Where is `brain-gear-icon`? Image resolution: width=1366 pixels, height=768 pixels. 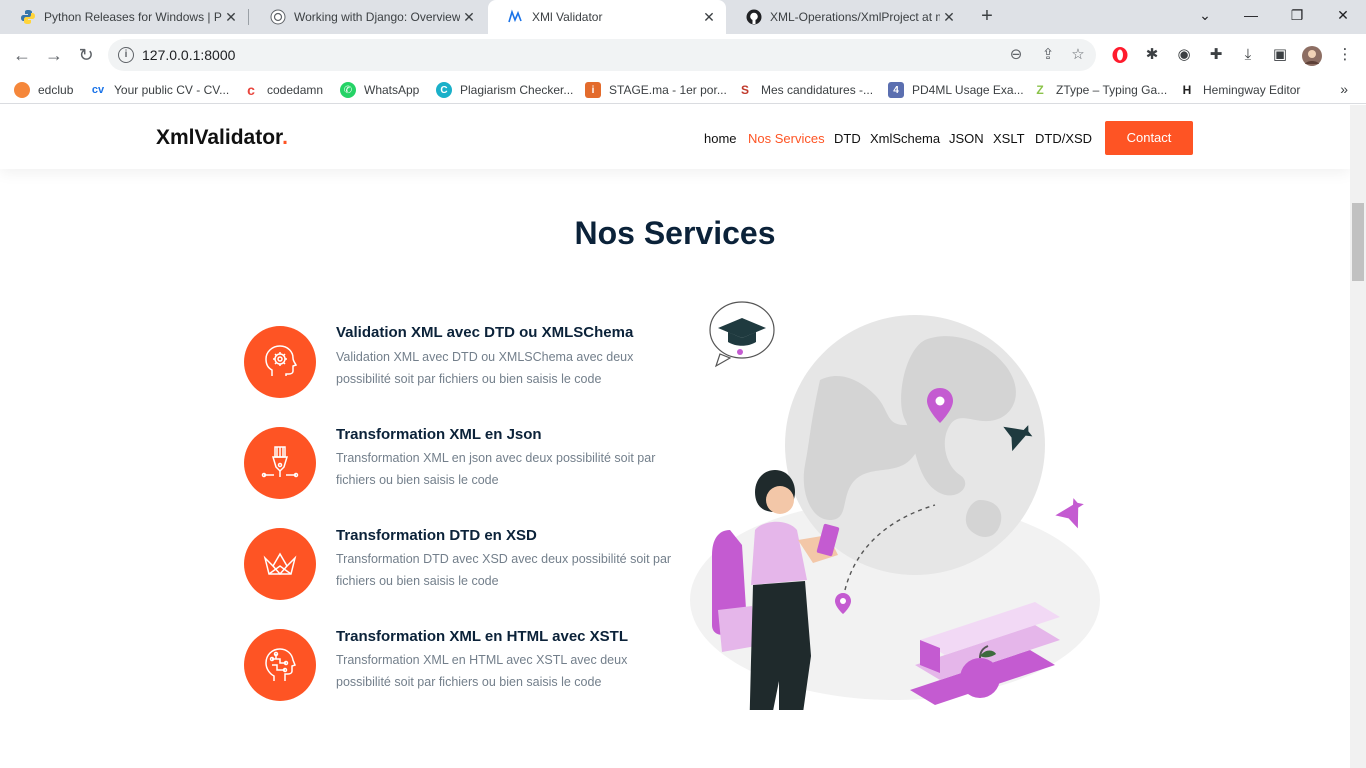
brain-gear-icon is located at coordinates (280, 362).